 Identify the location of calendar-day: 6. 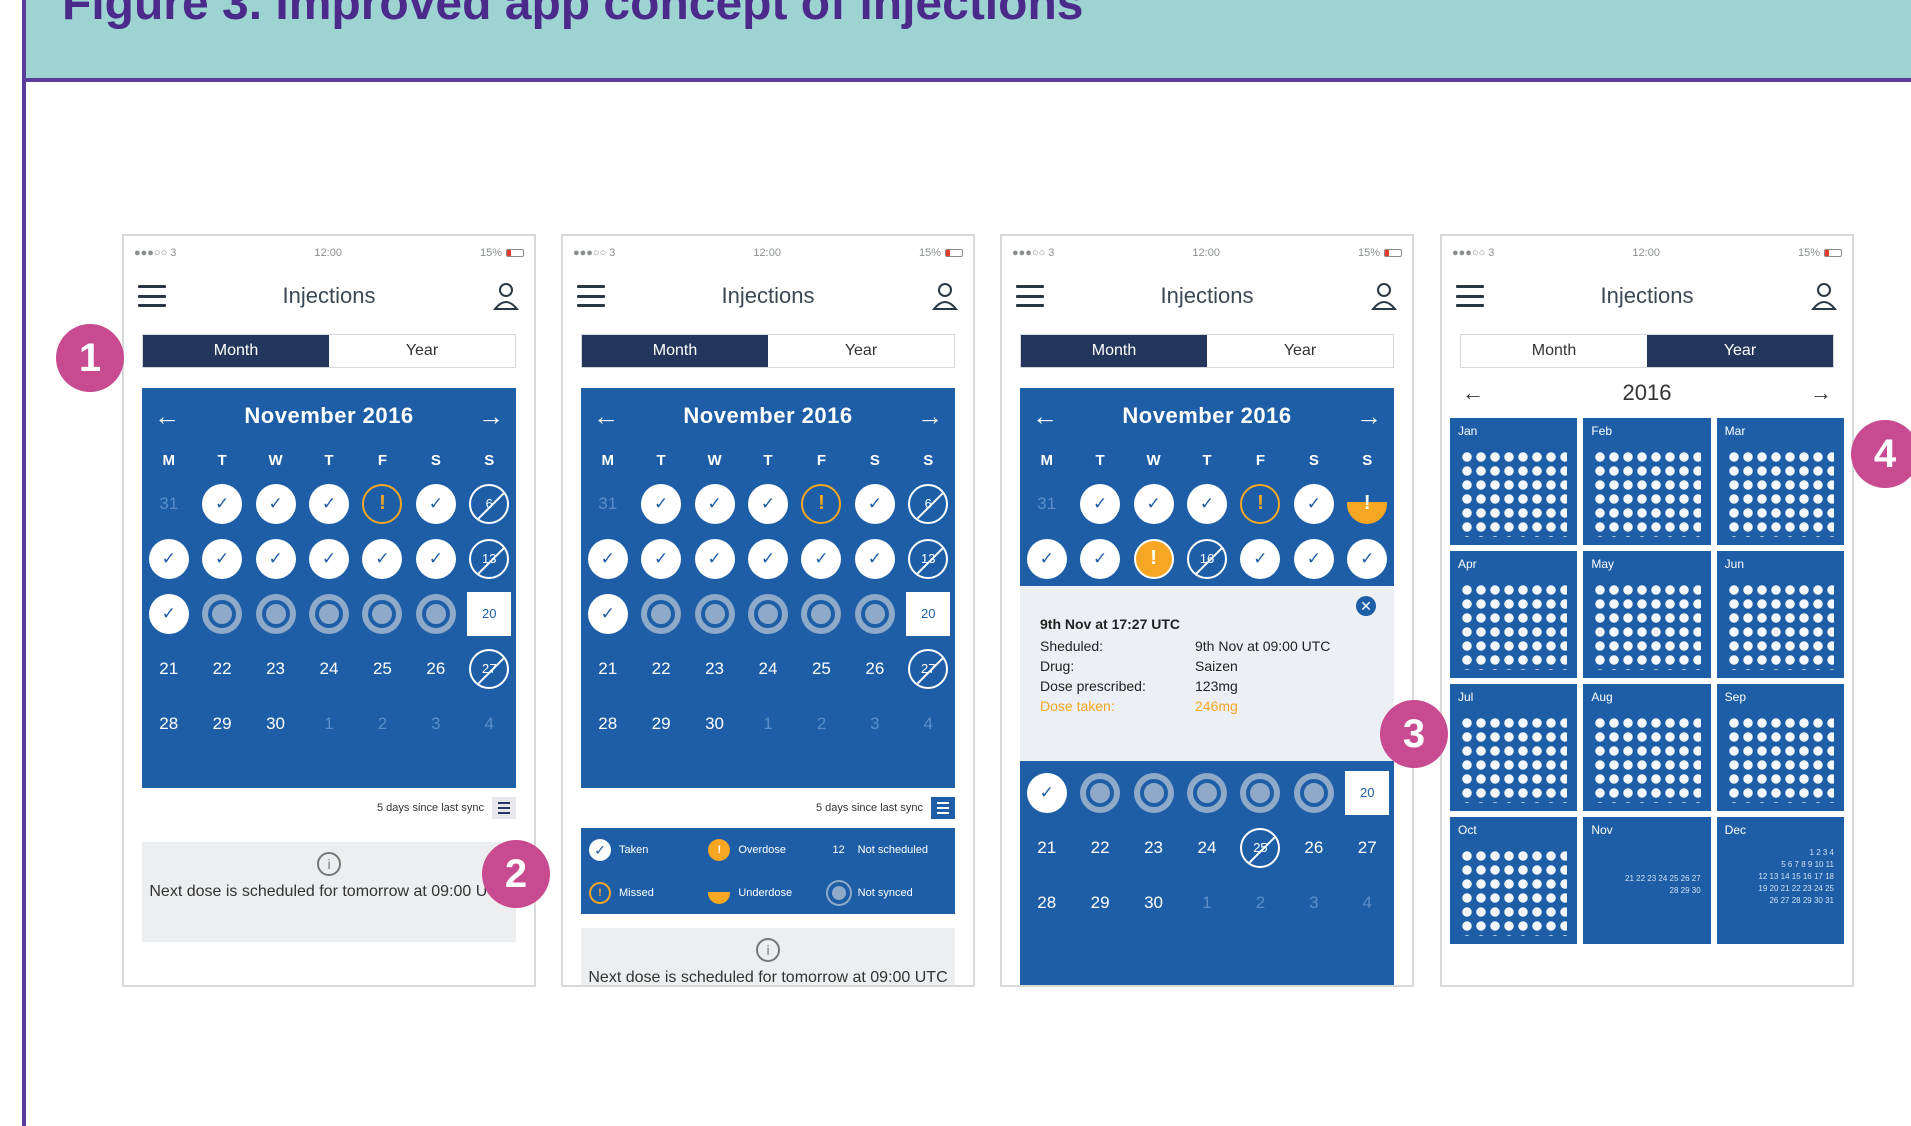
(489, 503).